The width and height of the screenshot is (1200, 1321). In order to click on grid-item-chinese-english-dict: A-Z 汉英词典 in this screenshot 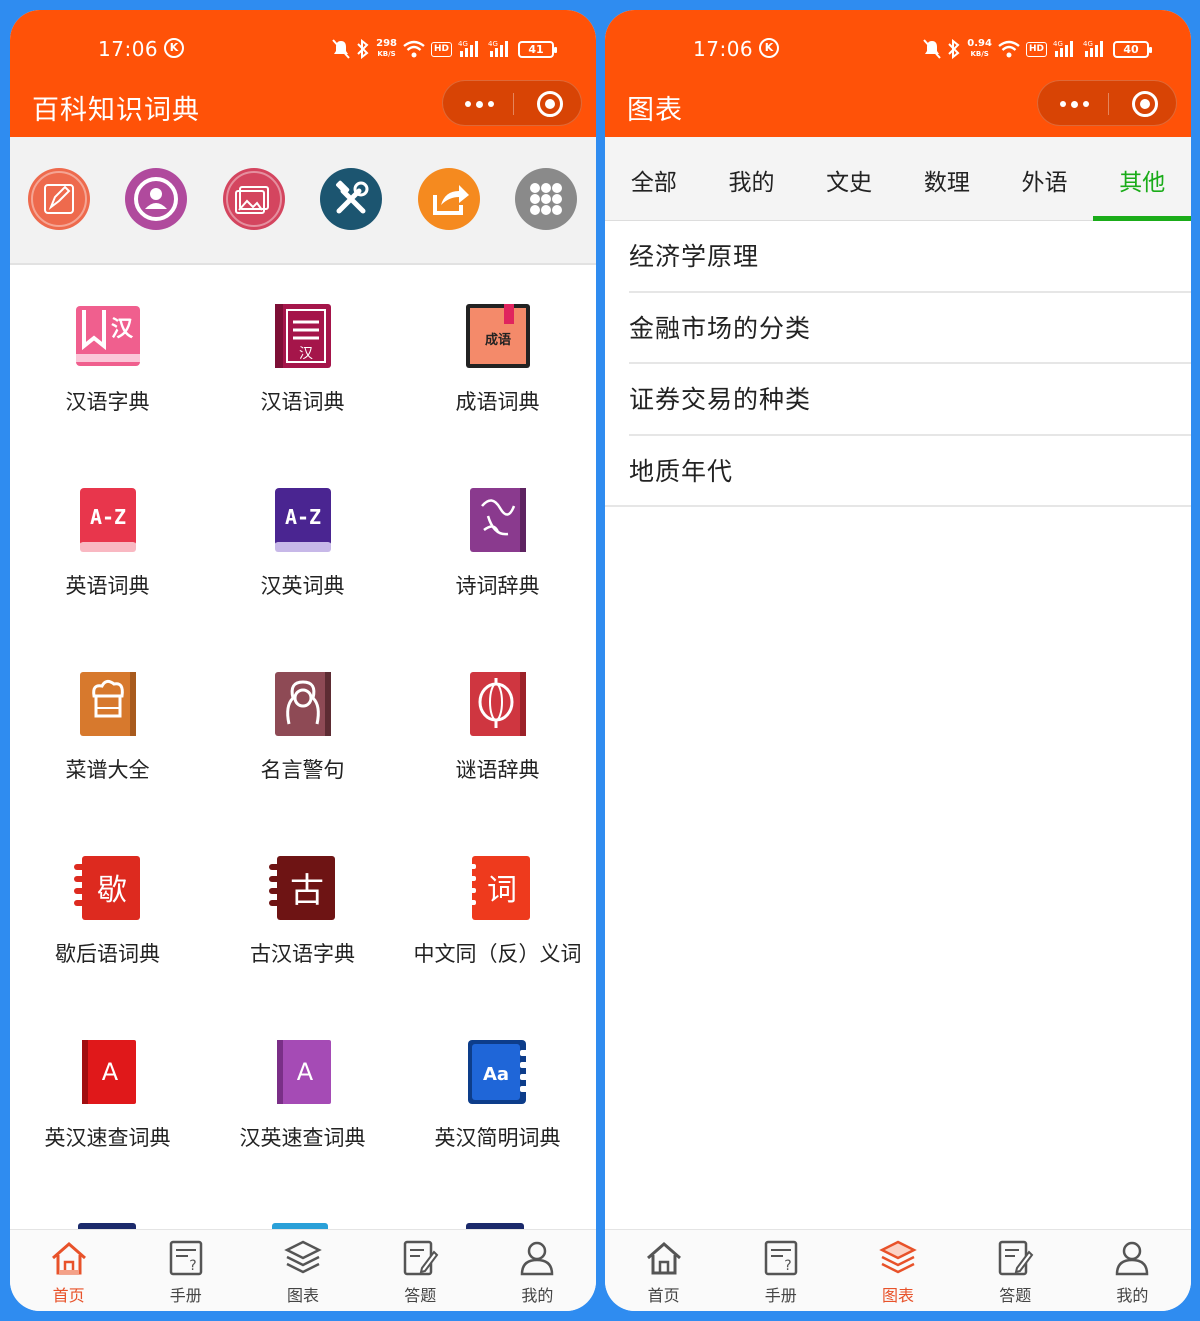, I will do `click(302, 542)`.